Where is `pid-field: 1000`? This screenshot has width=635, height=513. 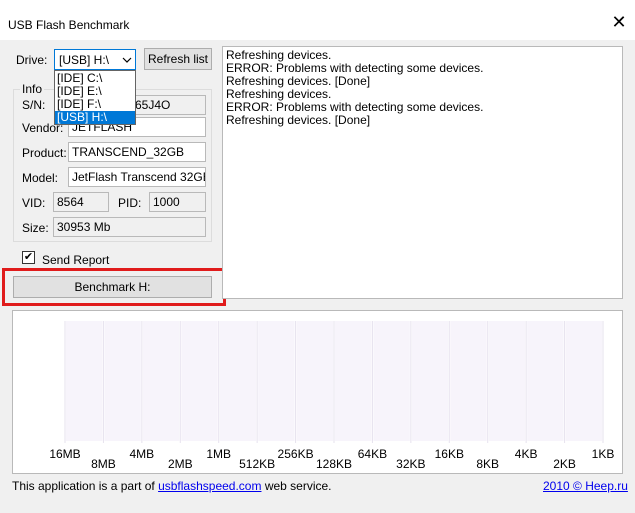 pid-field: 1000 is located at coordinates (177, 202).